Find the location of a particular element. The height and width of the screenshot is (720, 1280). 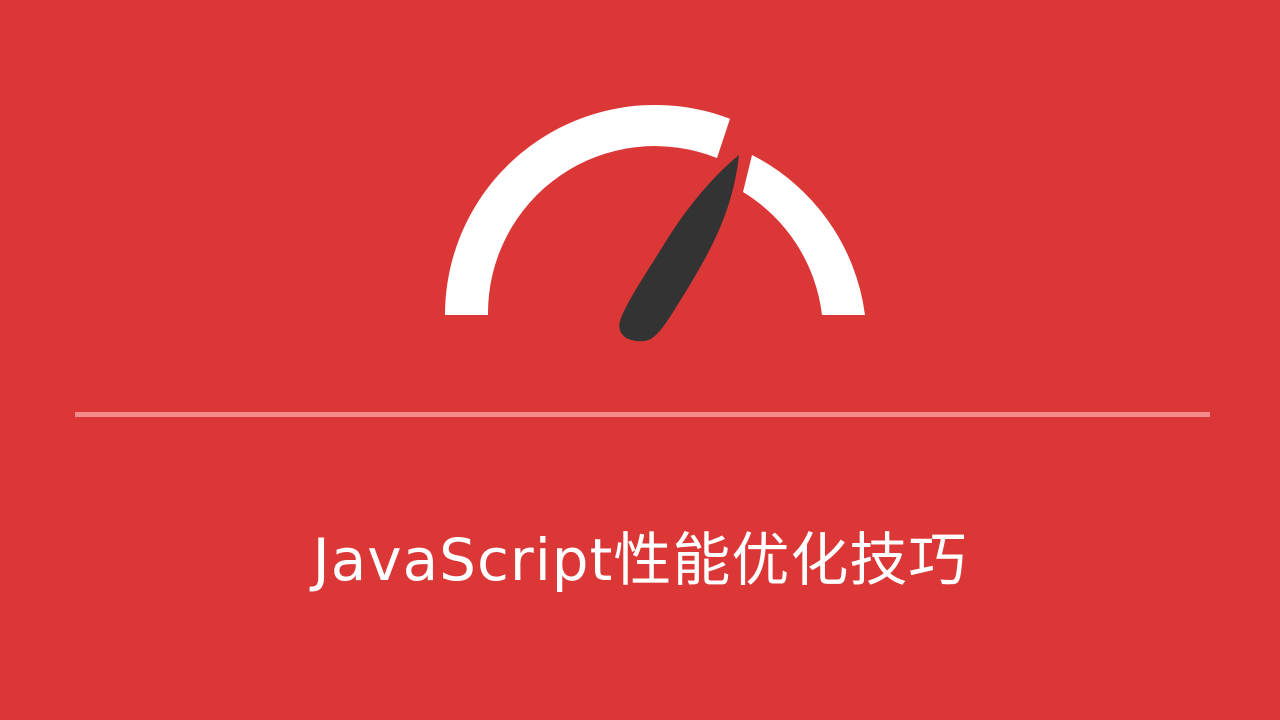

horizontal-divider is located at coordinates (642, 414).